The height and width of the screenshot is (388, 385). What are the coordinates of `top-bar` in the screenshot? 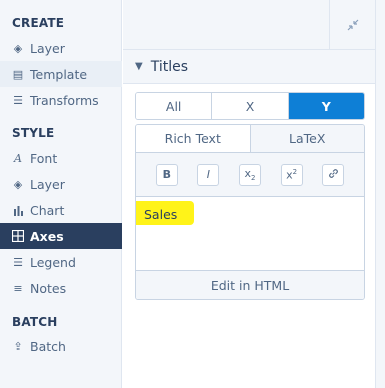 It's located at (249, 25).